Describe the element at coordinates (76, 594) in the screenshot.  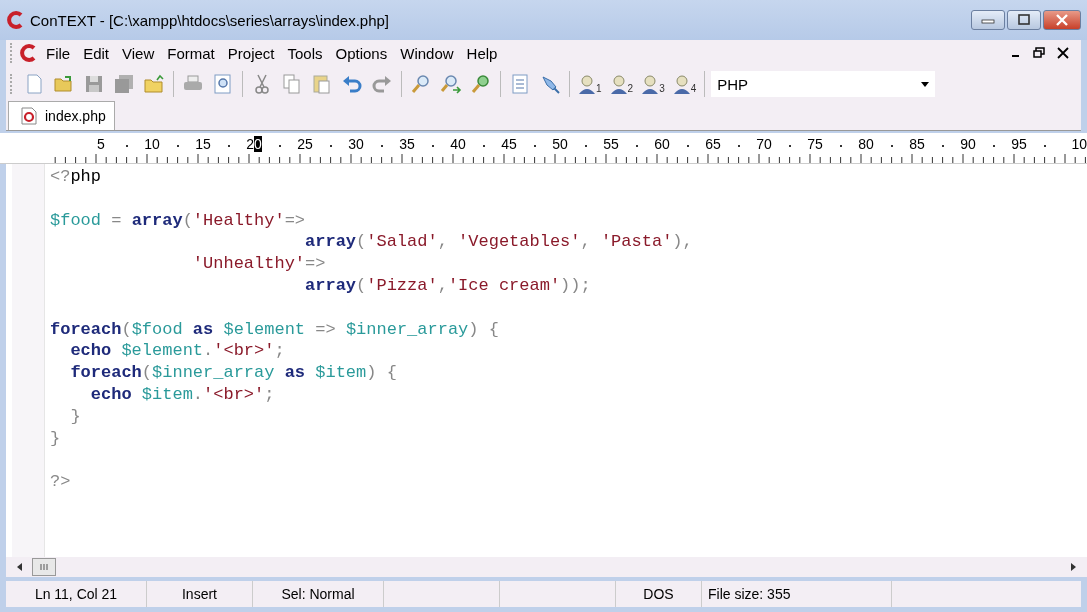
I see `status-text: Ln 11, Col 21` at that location.